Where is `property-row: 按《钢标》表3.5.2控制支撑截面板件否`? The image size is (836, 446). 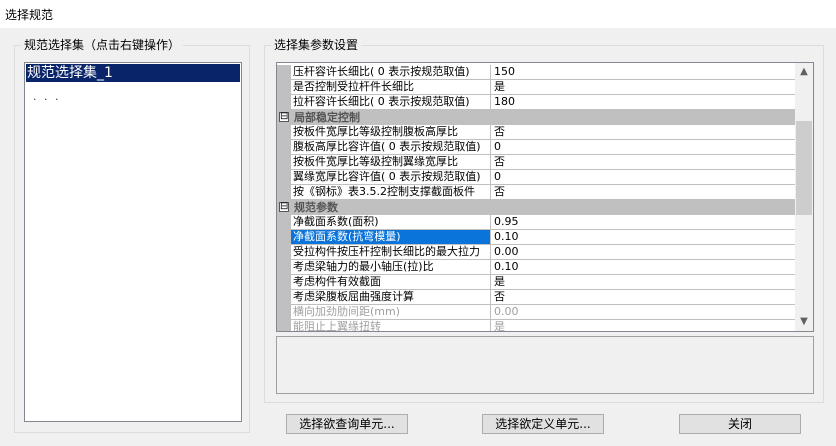
property-row: 按《钢标》表3.5.2控制支撑截面板件否 is located at coordinates (536, 192).